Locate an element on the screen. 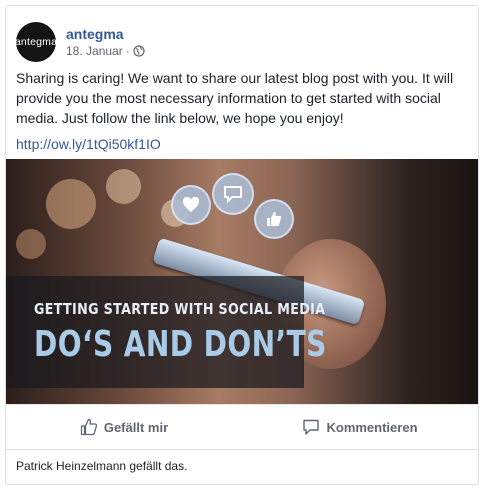  banner-subtitle: GETTING STARTED WITH SOCIAL MEDIA is located at coordinates (180, 309).